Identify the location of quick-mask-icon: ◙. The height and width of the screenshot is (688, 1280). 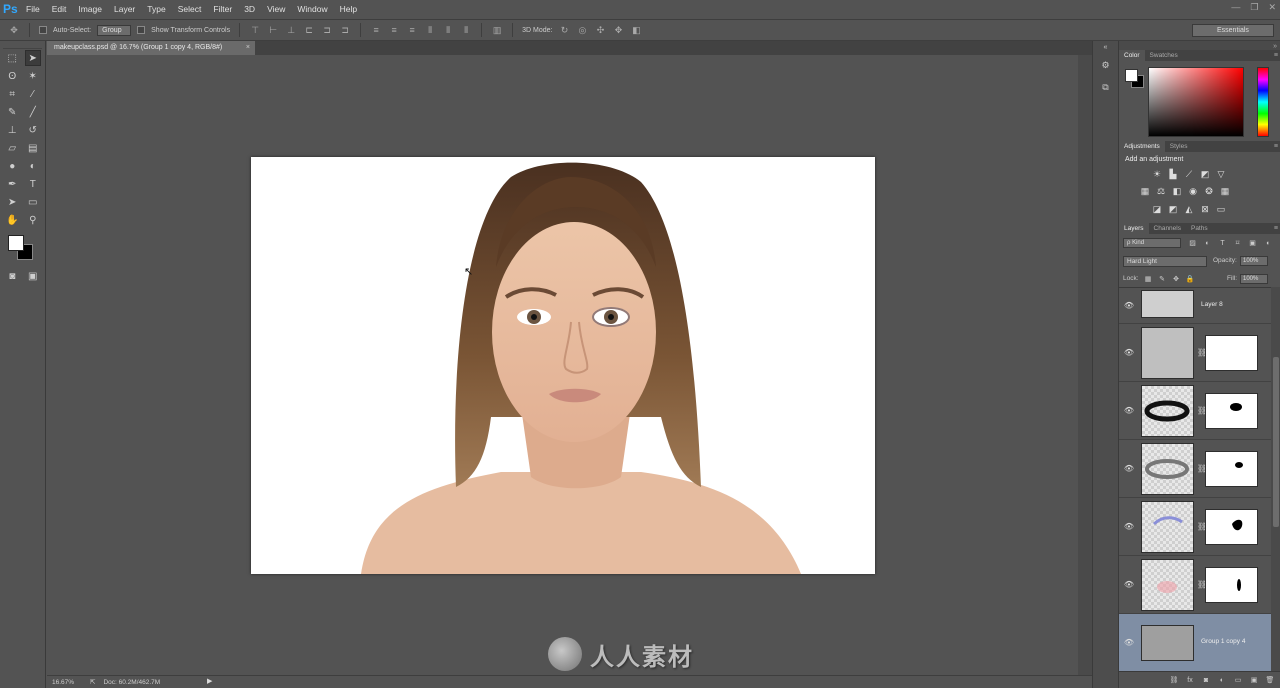
(12, 276).